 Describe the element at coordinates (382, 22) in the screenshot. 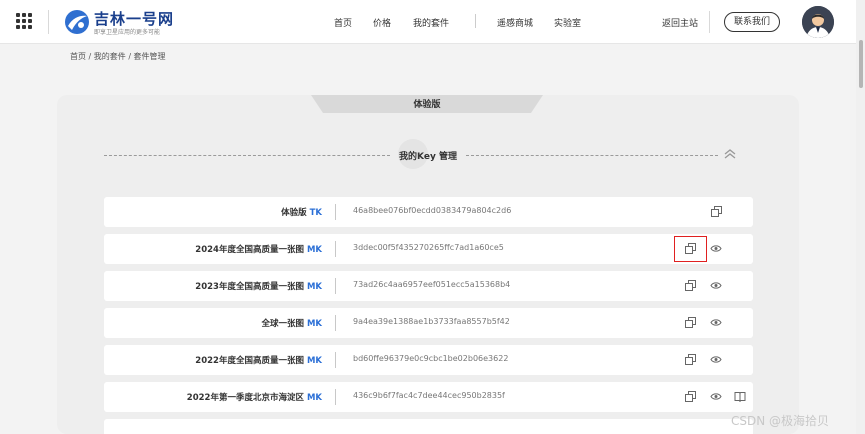

I see `nav-price: 价格` at that location.